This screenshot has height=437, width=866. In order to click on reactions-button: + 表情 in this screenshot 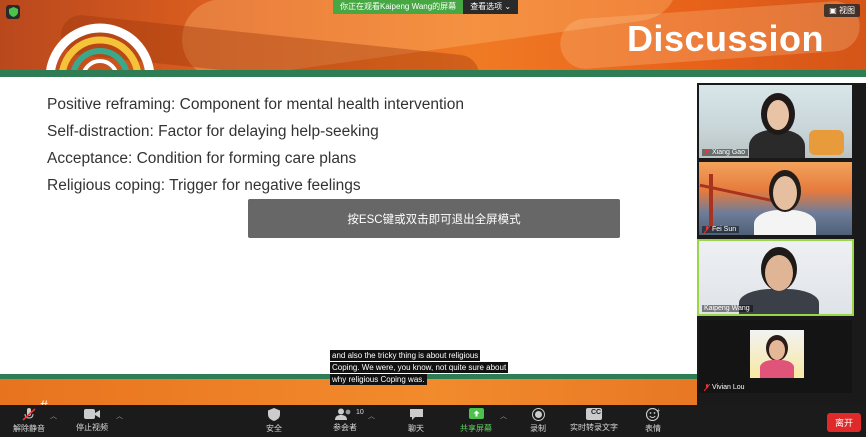, I will do `click(653, 421)`.